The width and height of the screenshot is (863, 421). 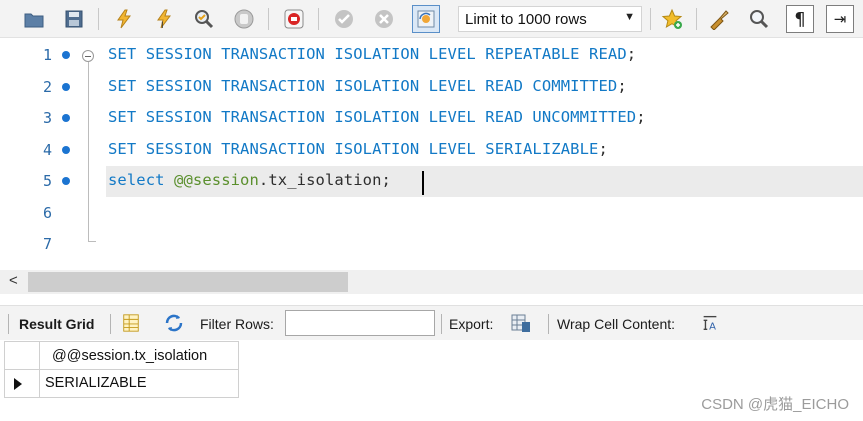 I want to click on grid-view-icon, so click(x=131, y=323).